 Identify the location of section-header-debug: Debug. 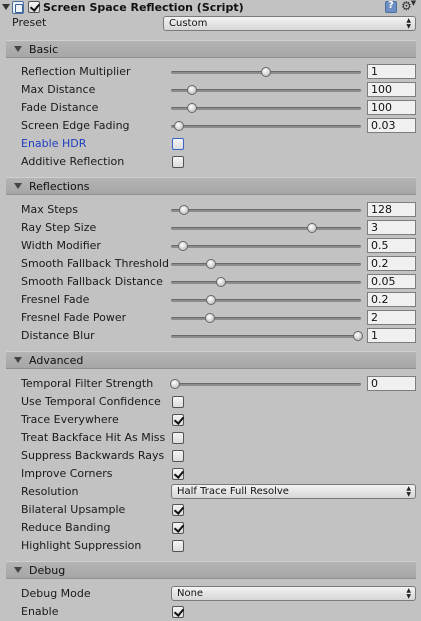
(211, 570).